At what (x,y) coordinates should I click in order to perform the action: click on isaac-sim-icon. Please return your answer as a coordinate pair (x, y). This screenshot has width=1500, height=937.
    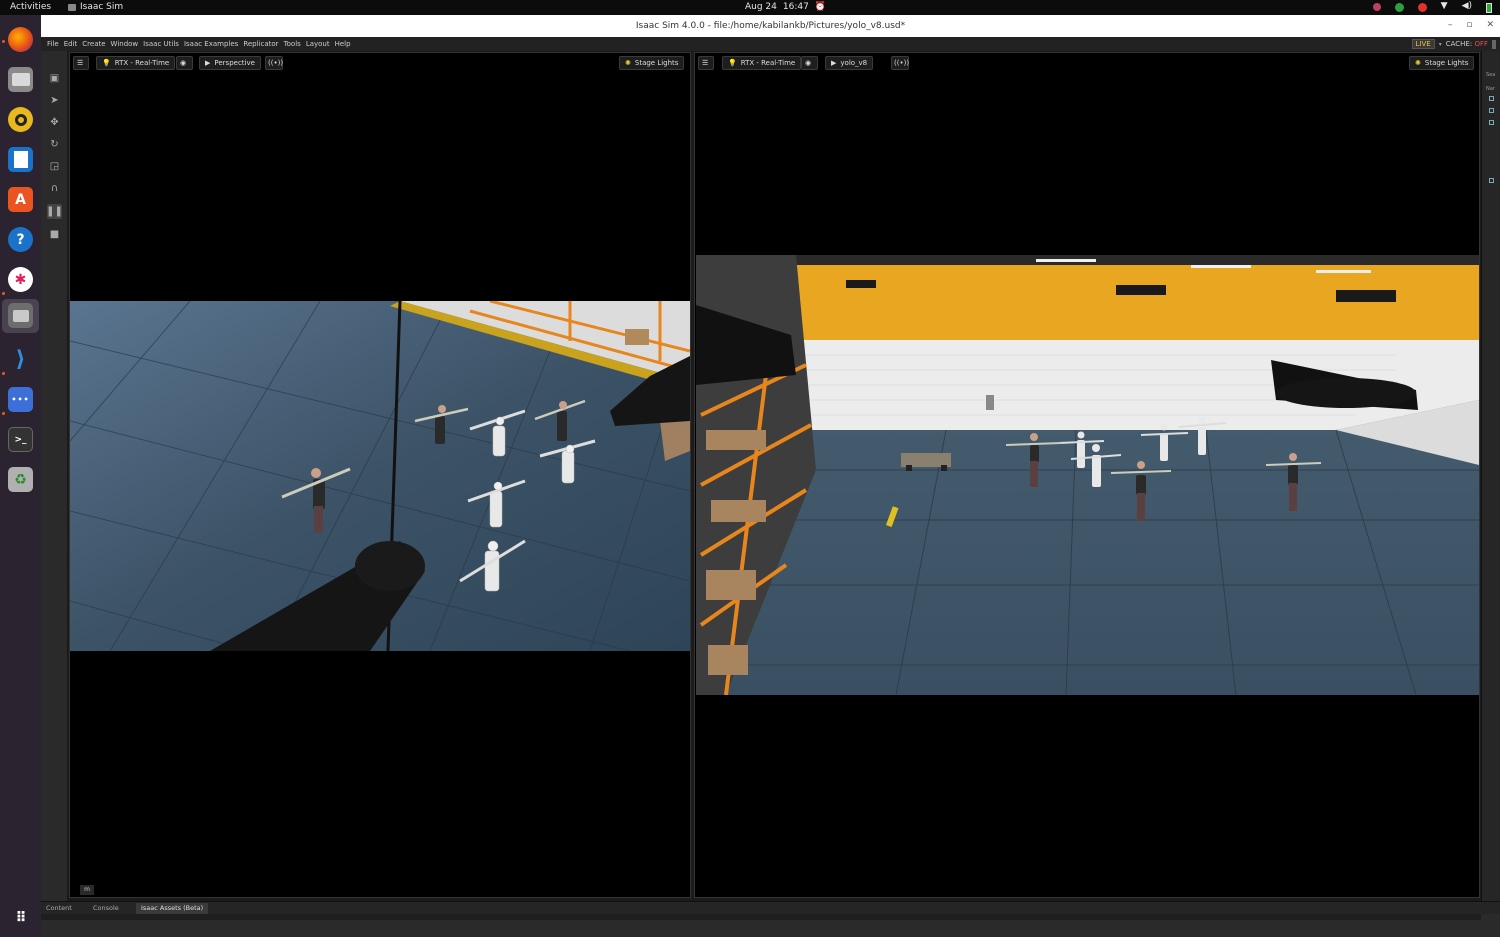
    Looking at the image, I should click on (20, 315).